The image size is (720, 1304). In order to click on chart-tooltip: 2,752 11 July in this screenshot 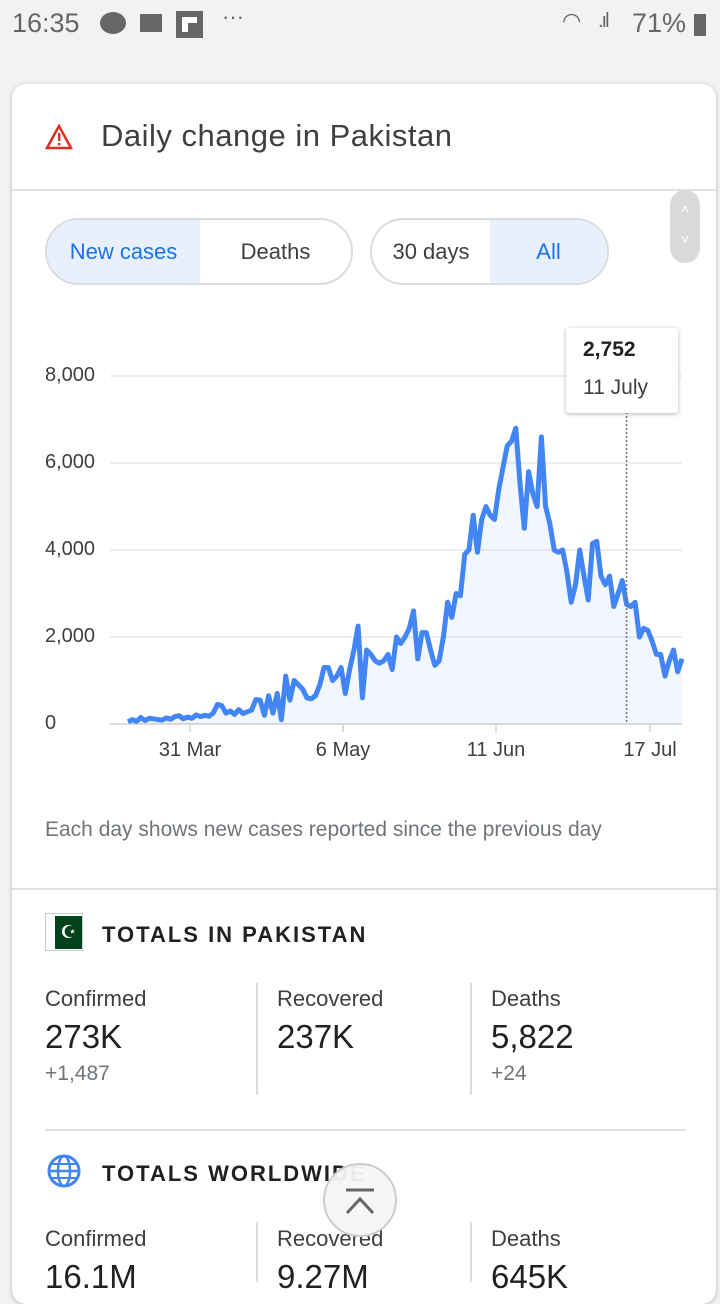, I will do `click(622, 370)`.